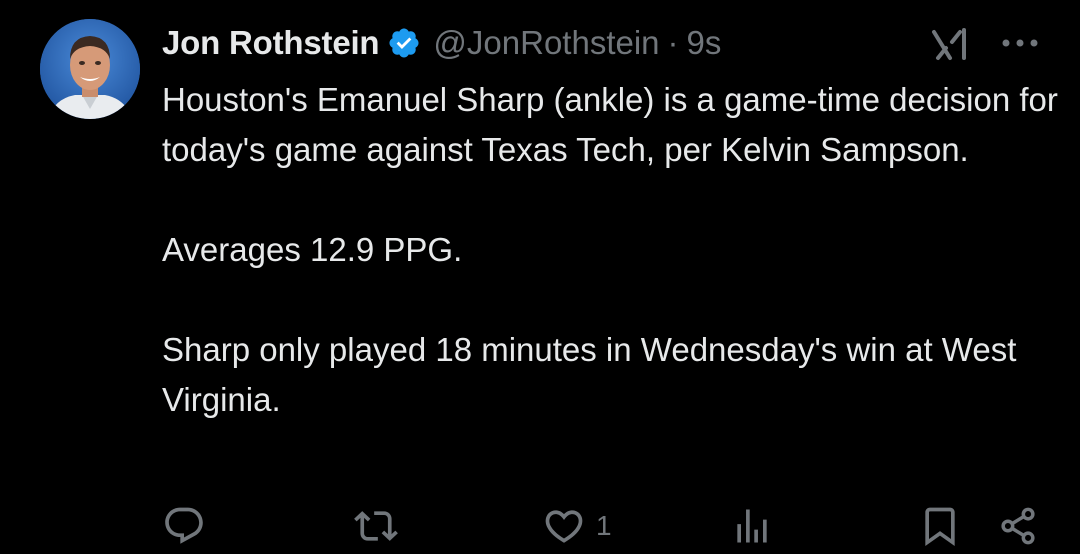 The image size is (1080, 554). Describe the element at coordinates (540, 527) in the screenshot. I see `action-bar: 1` at that location.